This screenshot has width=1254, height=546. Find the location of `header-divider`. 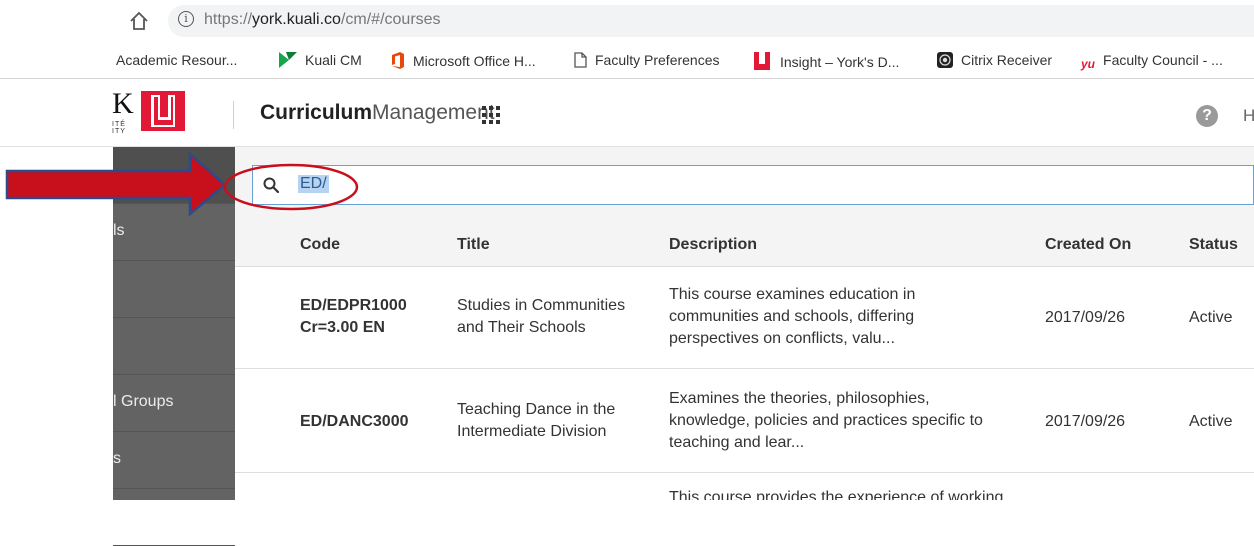

header-divider is located at coordinates (233, 115).